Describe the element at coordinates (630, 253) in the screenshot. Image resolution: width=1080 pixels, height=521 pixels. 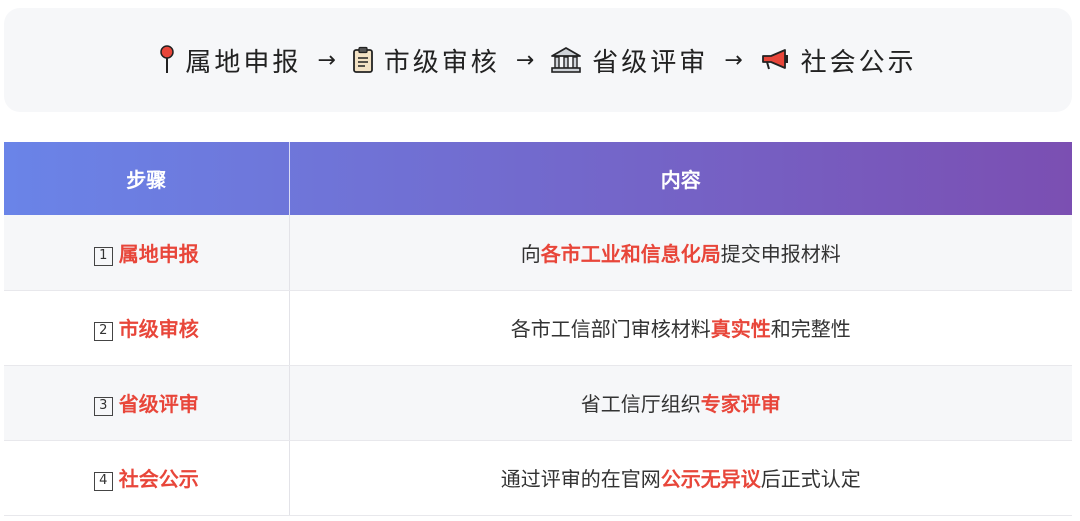
I see `content-highlight: 各市工业和信息化局` at that location.